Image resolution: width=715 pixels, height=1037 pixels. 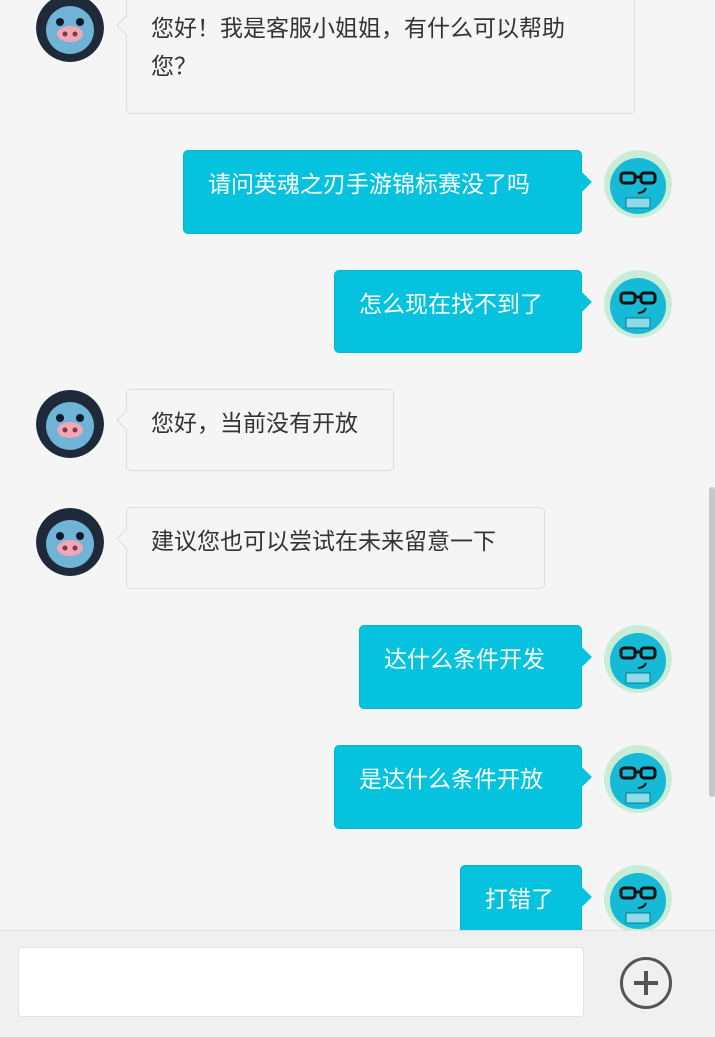 I want to click on message-text: 是达什么条件开放, so click(x=451, y=780).